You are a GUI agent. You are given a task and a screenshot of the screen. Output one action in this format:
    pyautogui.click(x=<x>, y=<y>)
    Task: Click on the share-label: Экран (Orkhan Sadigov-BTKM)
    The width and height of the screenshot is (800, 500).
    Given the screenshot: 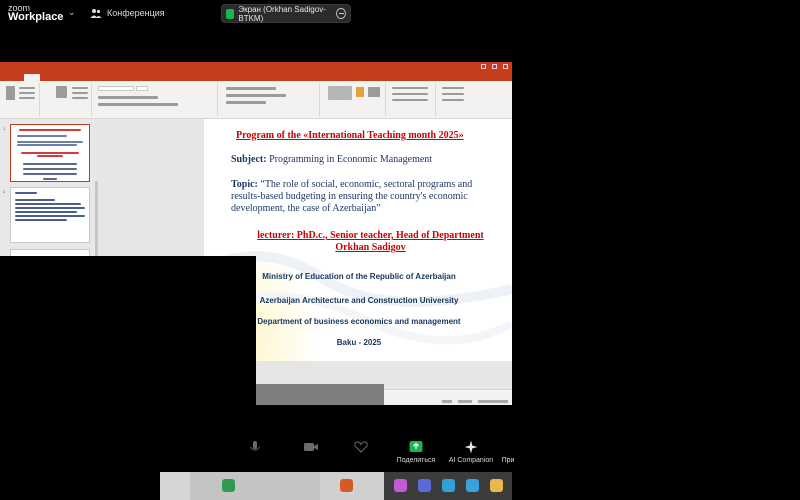 What is the action you would take?
    pyautogui.click(x=282, y=13)
    